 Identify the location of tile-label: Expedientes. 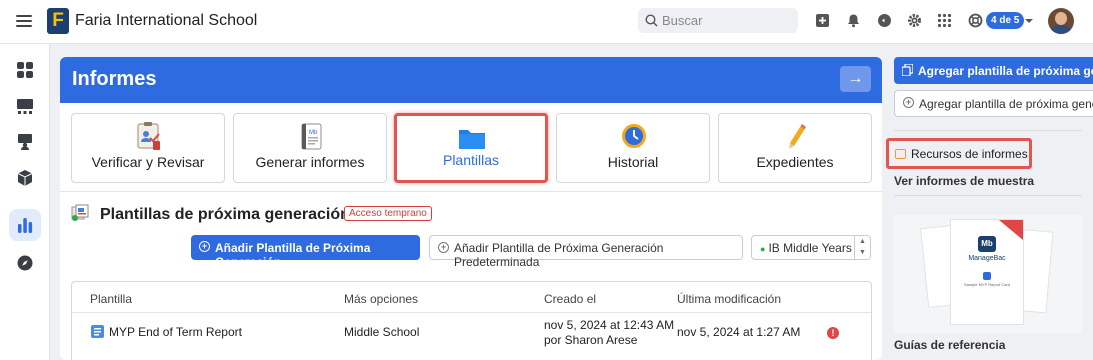
(795, 162).